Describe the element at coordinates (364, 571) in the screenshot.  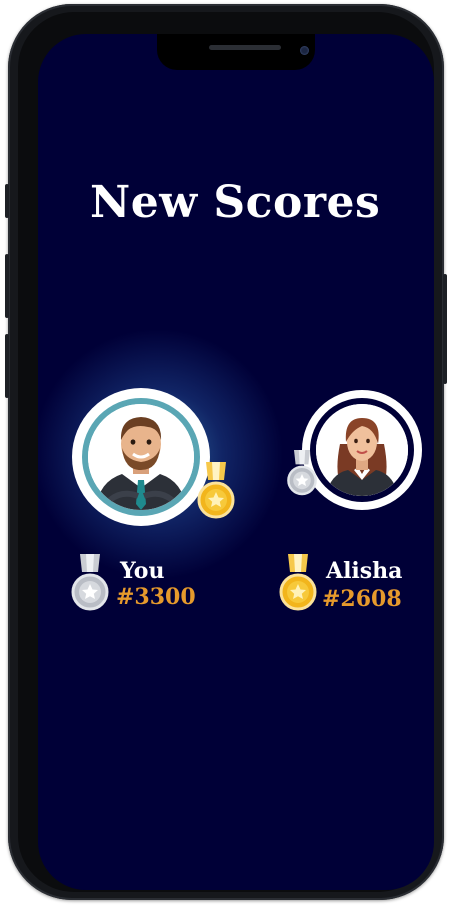
I see `player-name-alisha: Alisha` at that location.